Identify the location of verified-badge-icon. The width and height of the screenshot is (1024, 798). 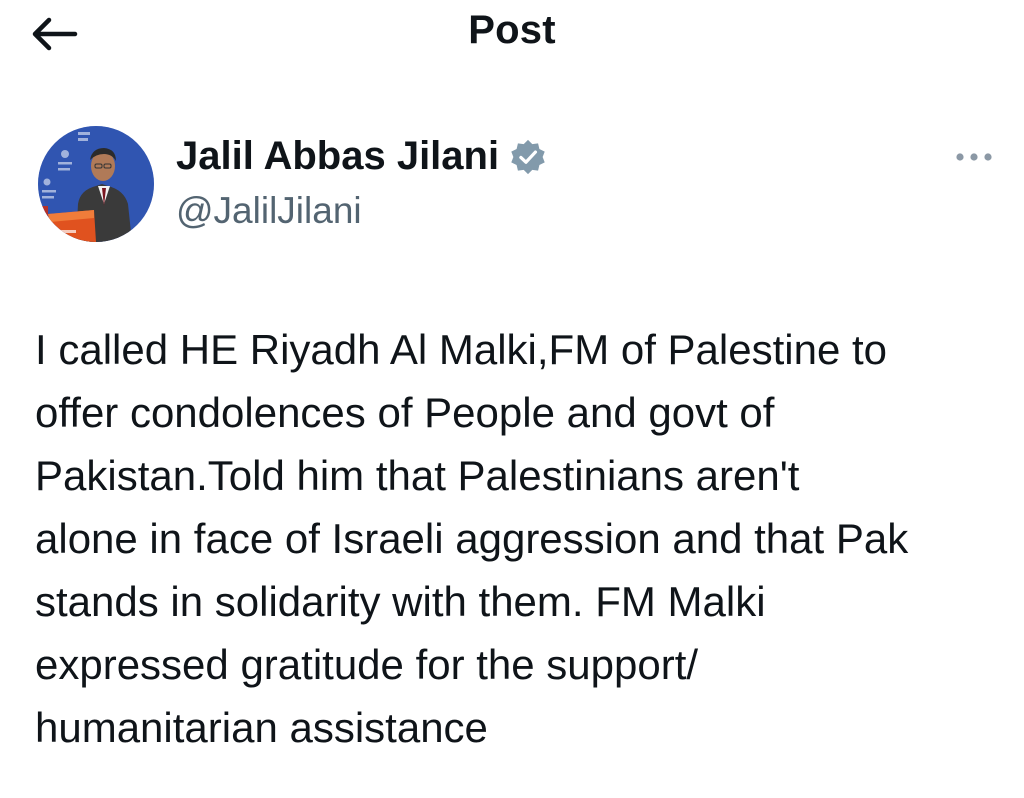
(528, 156).